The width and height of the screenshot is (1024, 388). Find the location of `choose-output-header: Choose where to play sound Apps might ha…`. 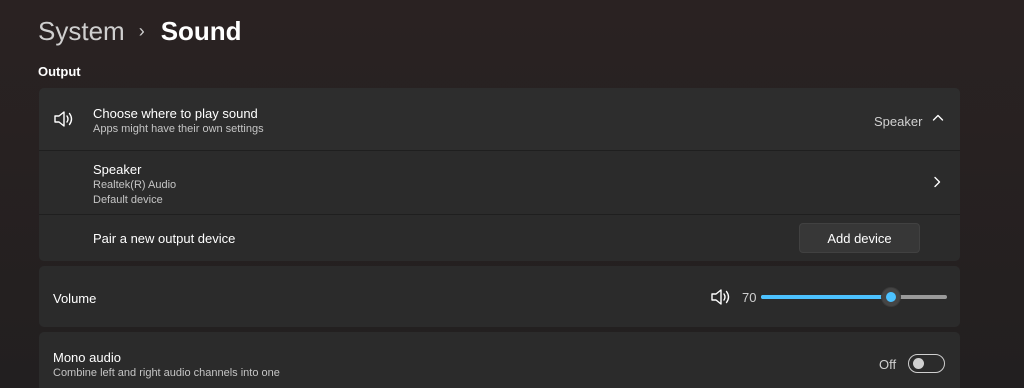

choose-output-header: Choose where to play sound Apps might ha… is located at coordinates (499, 119).